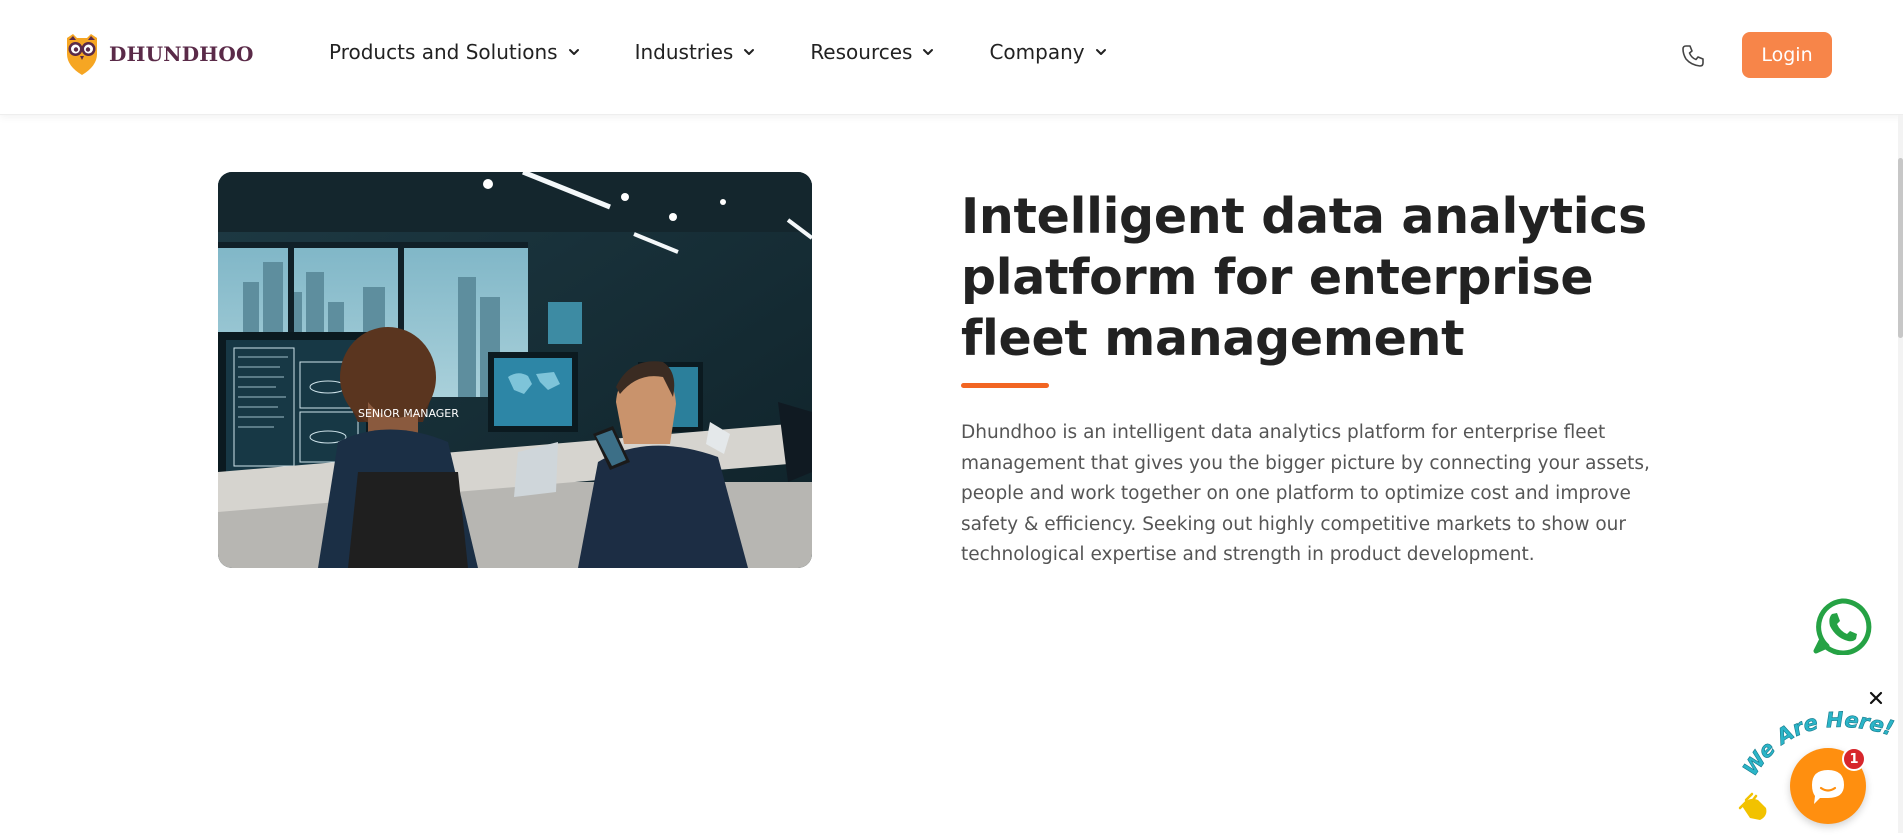  I want to click on nav-label: Resources, so click(861, 52).